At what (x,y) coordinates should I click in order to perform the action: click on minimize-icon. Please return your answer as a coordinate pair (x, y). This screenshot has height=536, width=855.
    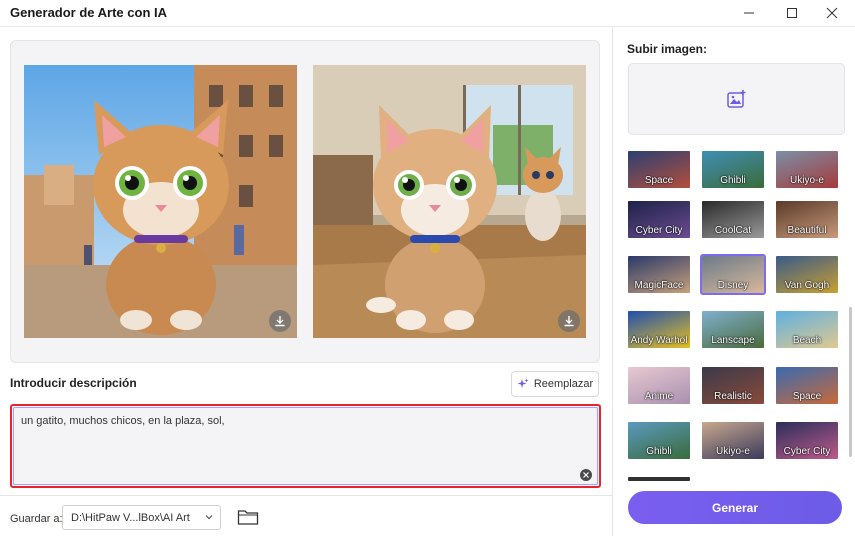
    Looking at the image, I should click on (749, 13).